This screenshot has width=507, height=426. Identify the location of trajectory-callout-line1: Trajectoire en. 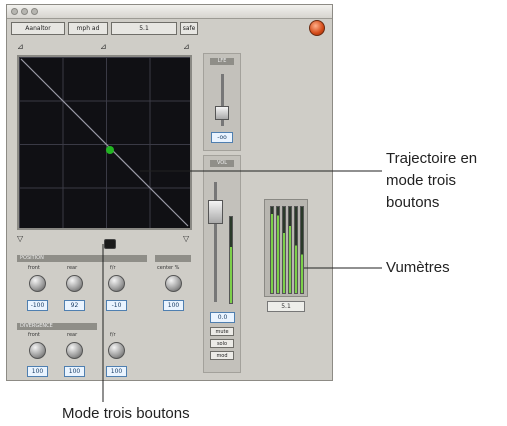
(432, 158).